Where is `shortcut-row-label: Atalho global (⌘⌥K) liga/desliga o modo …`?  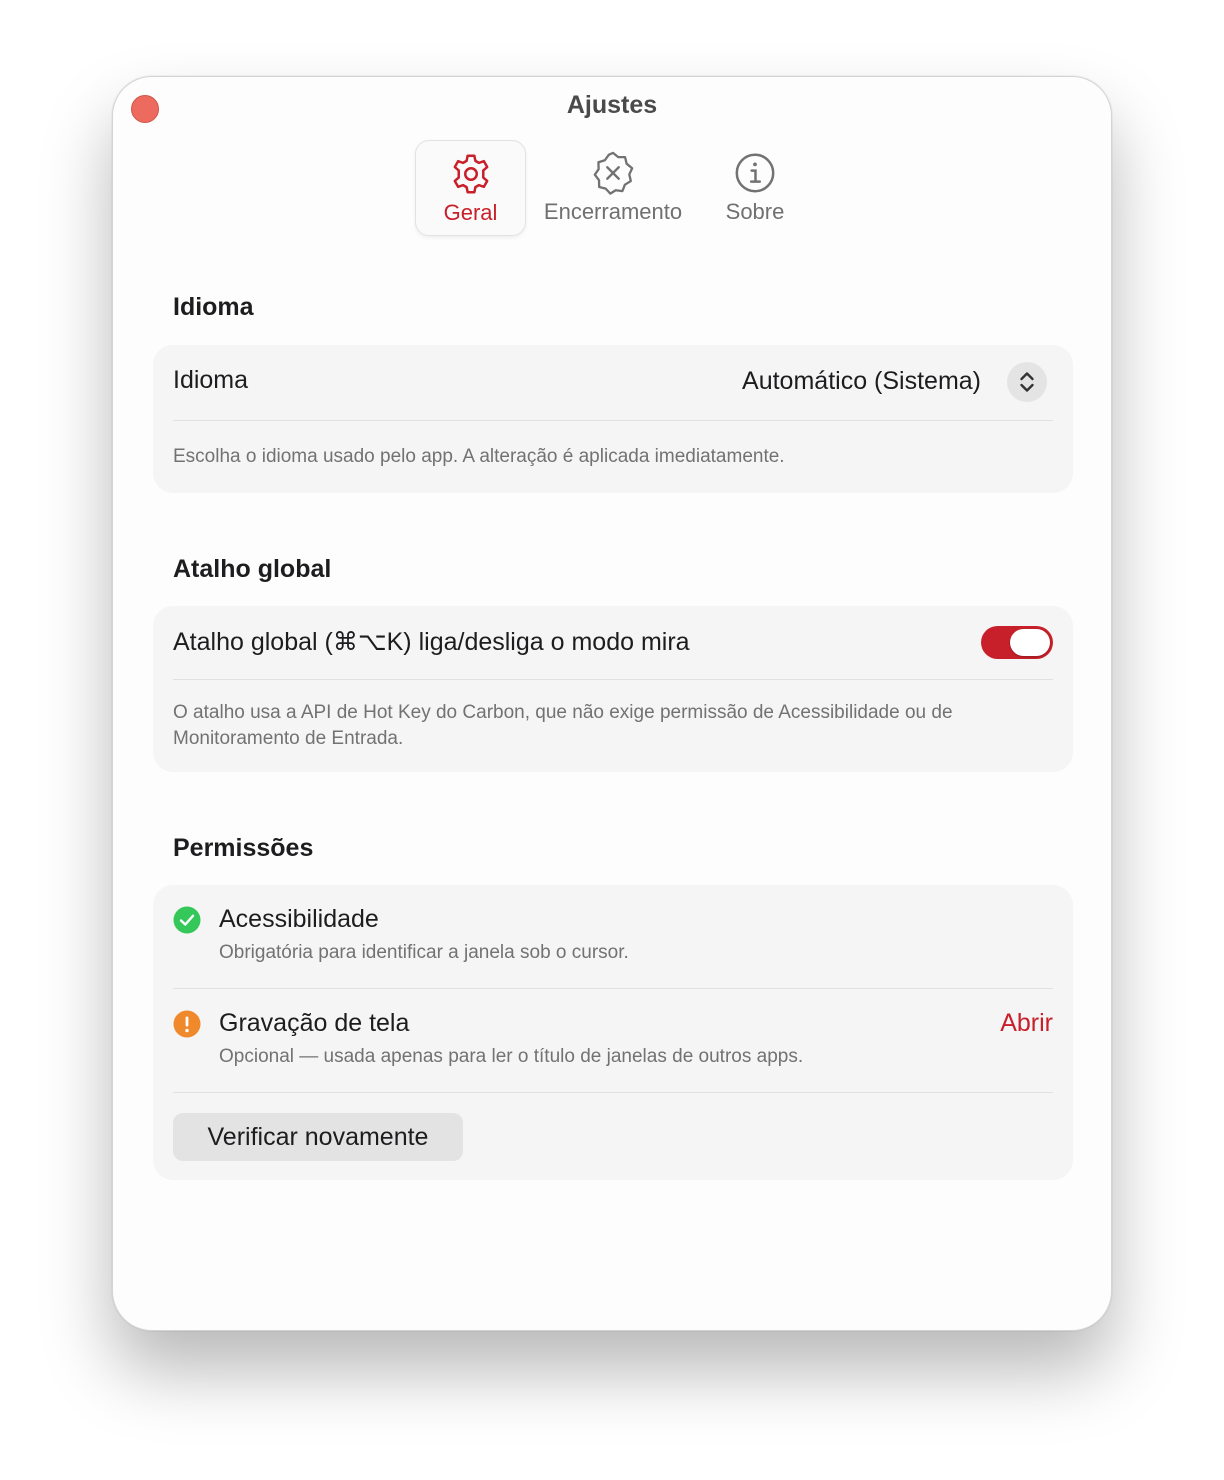 shortcut-row-label: Atalho global (⌘⌥K) liga/desliga o modo … is located at coordinates (431, 642).